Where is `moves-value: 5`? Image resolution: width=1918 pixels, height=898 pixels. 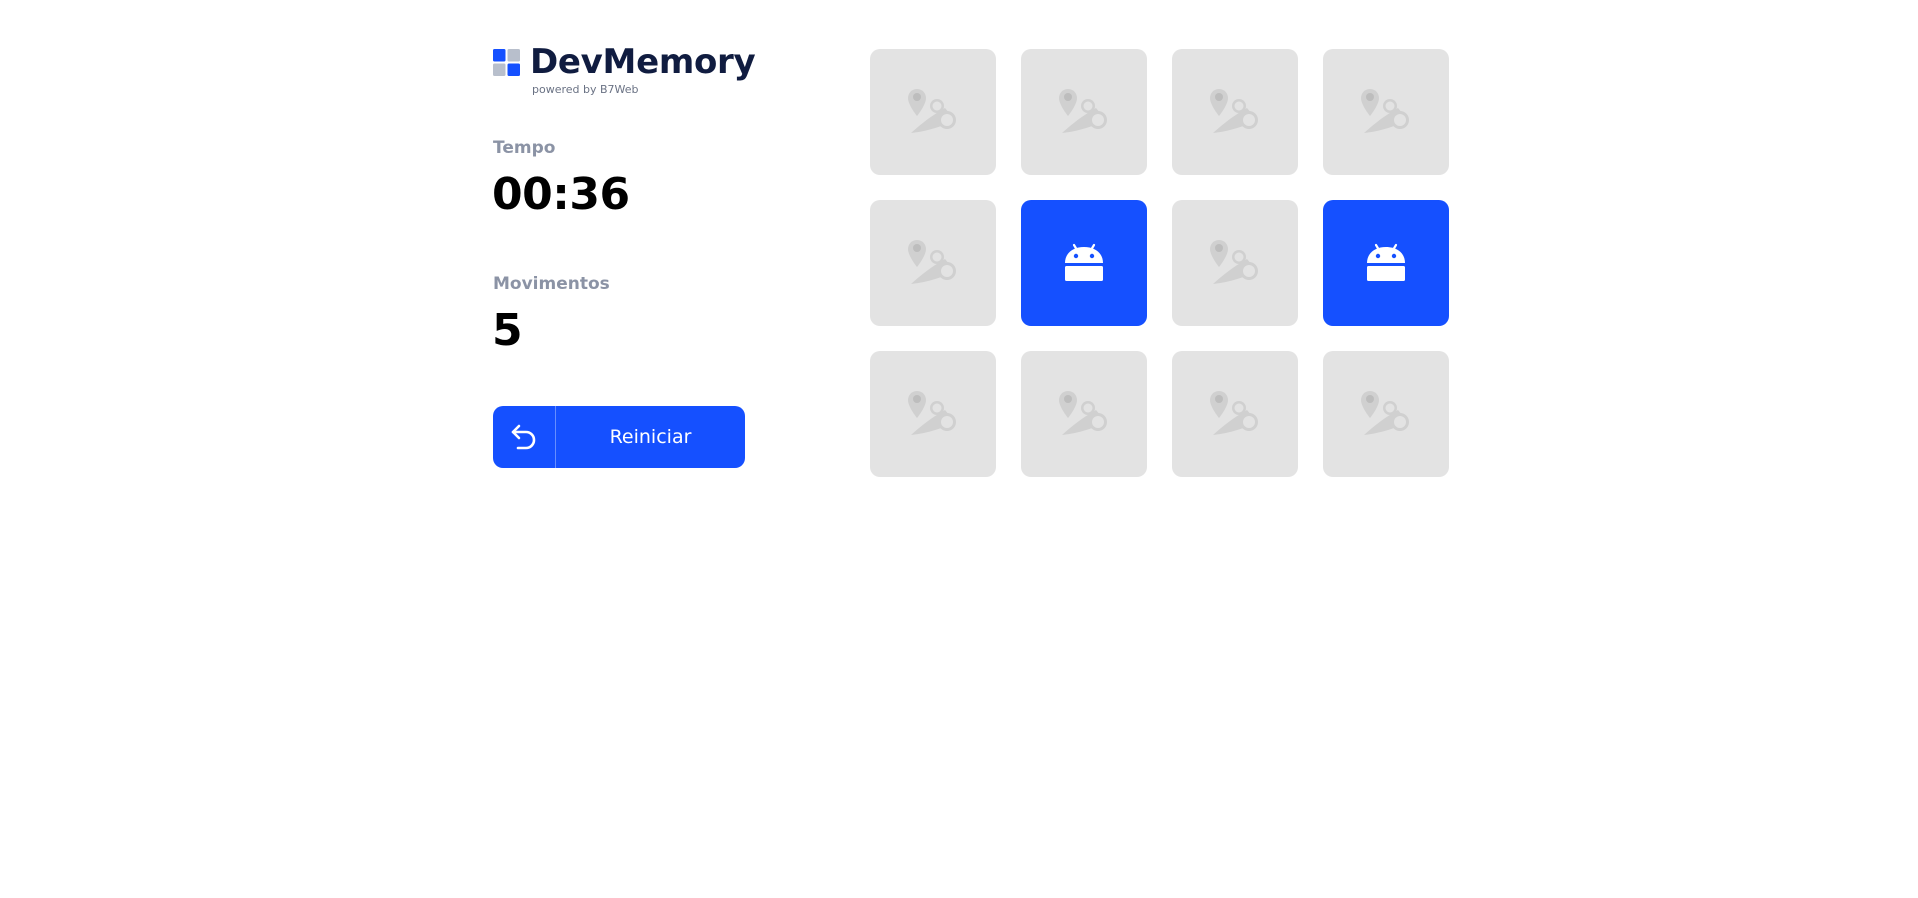
moves-value: 5 is located at coordinates (507, 330).